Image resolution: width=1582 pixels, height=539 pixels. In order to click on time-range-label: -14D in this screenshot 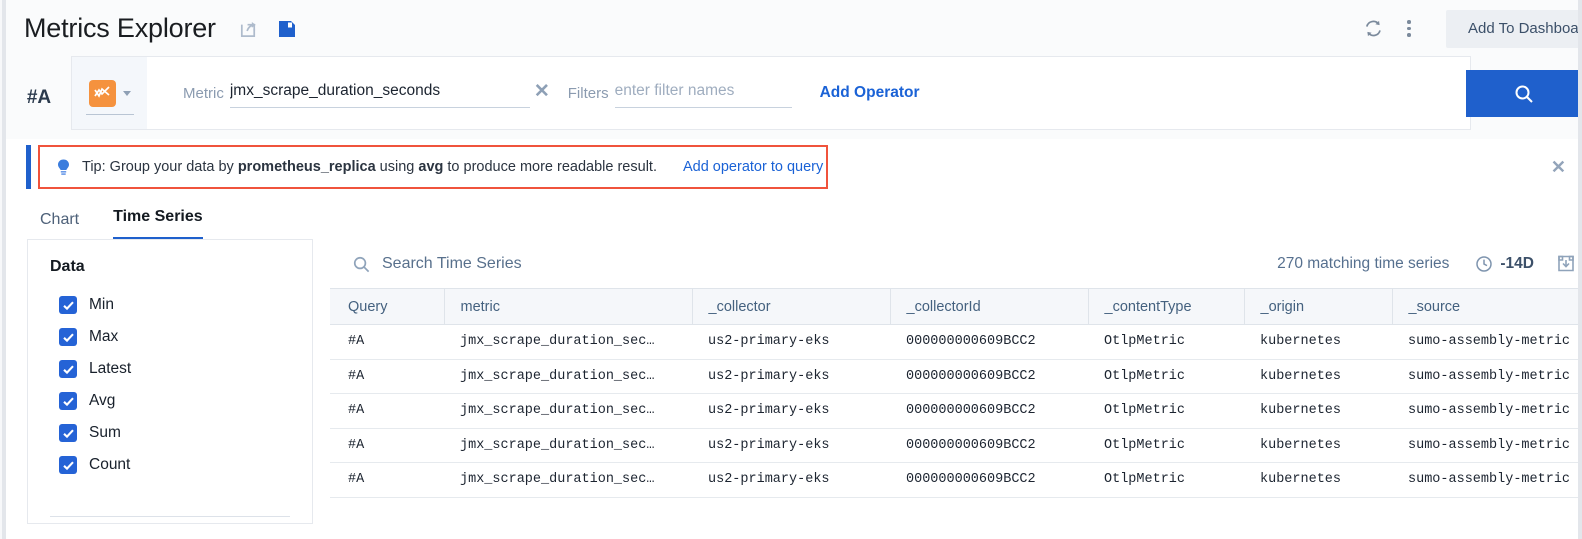, I will do `click(1517, 263)`.